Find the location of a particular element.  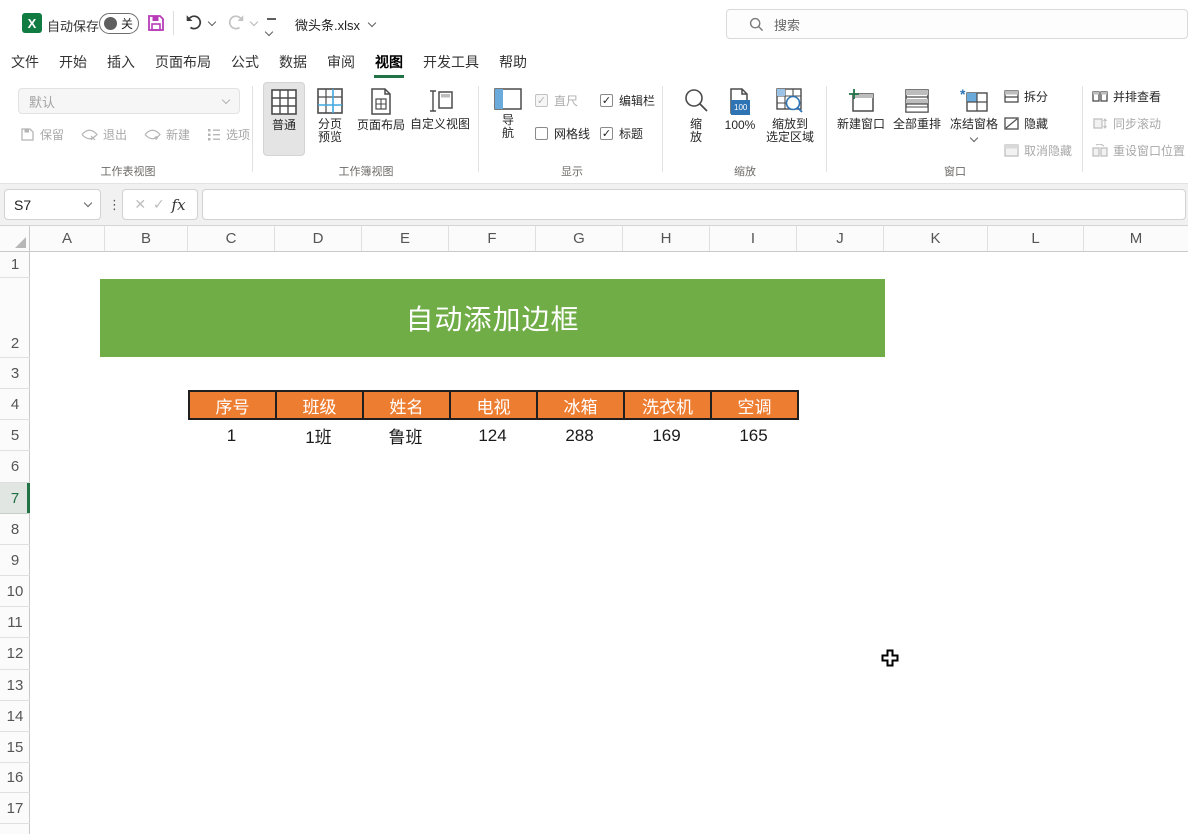

row-header-13: 13 is located at coordinates (15, 685).